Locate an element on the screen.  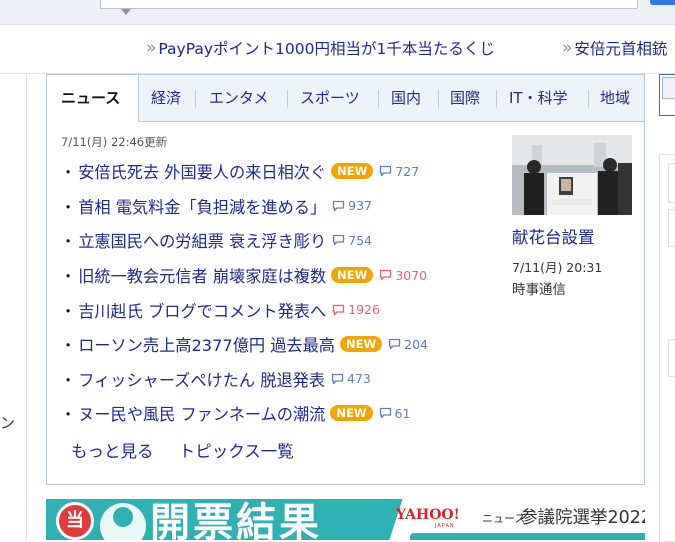
headline-item: ・フィッシャーズぺけたん 脱退発表 473 is located at coordinates (244, 379).